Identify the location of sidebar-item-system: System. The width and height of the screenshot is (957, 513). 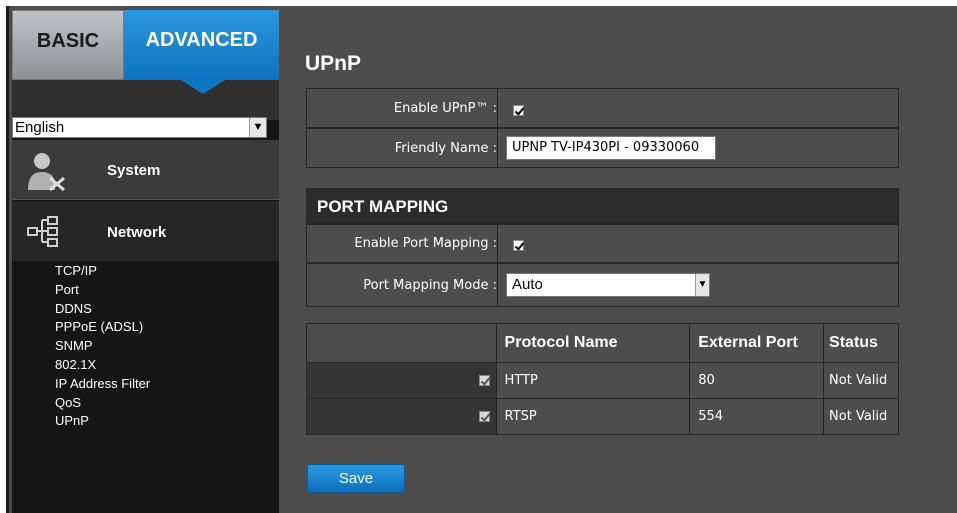
(145, 170).